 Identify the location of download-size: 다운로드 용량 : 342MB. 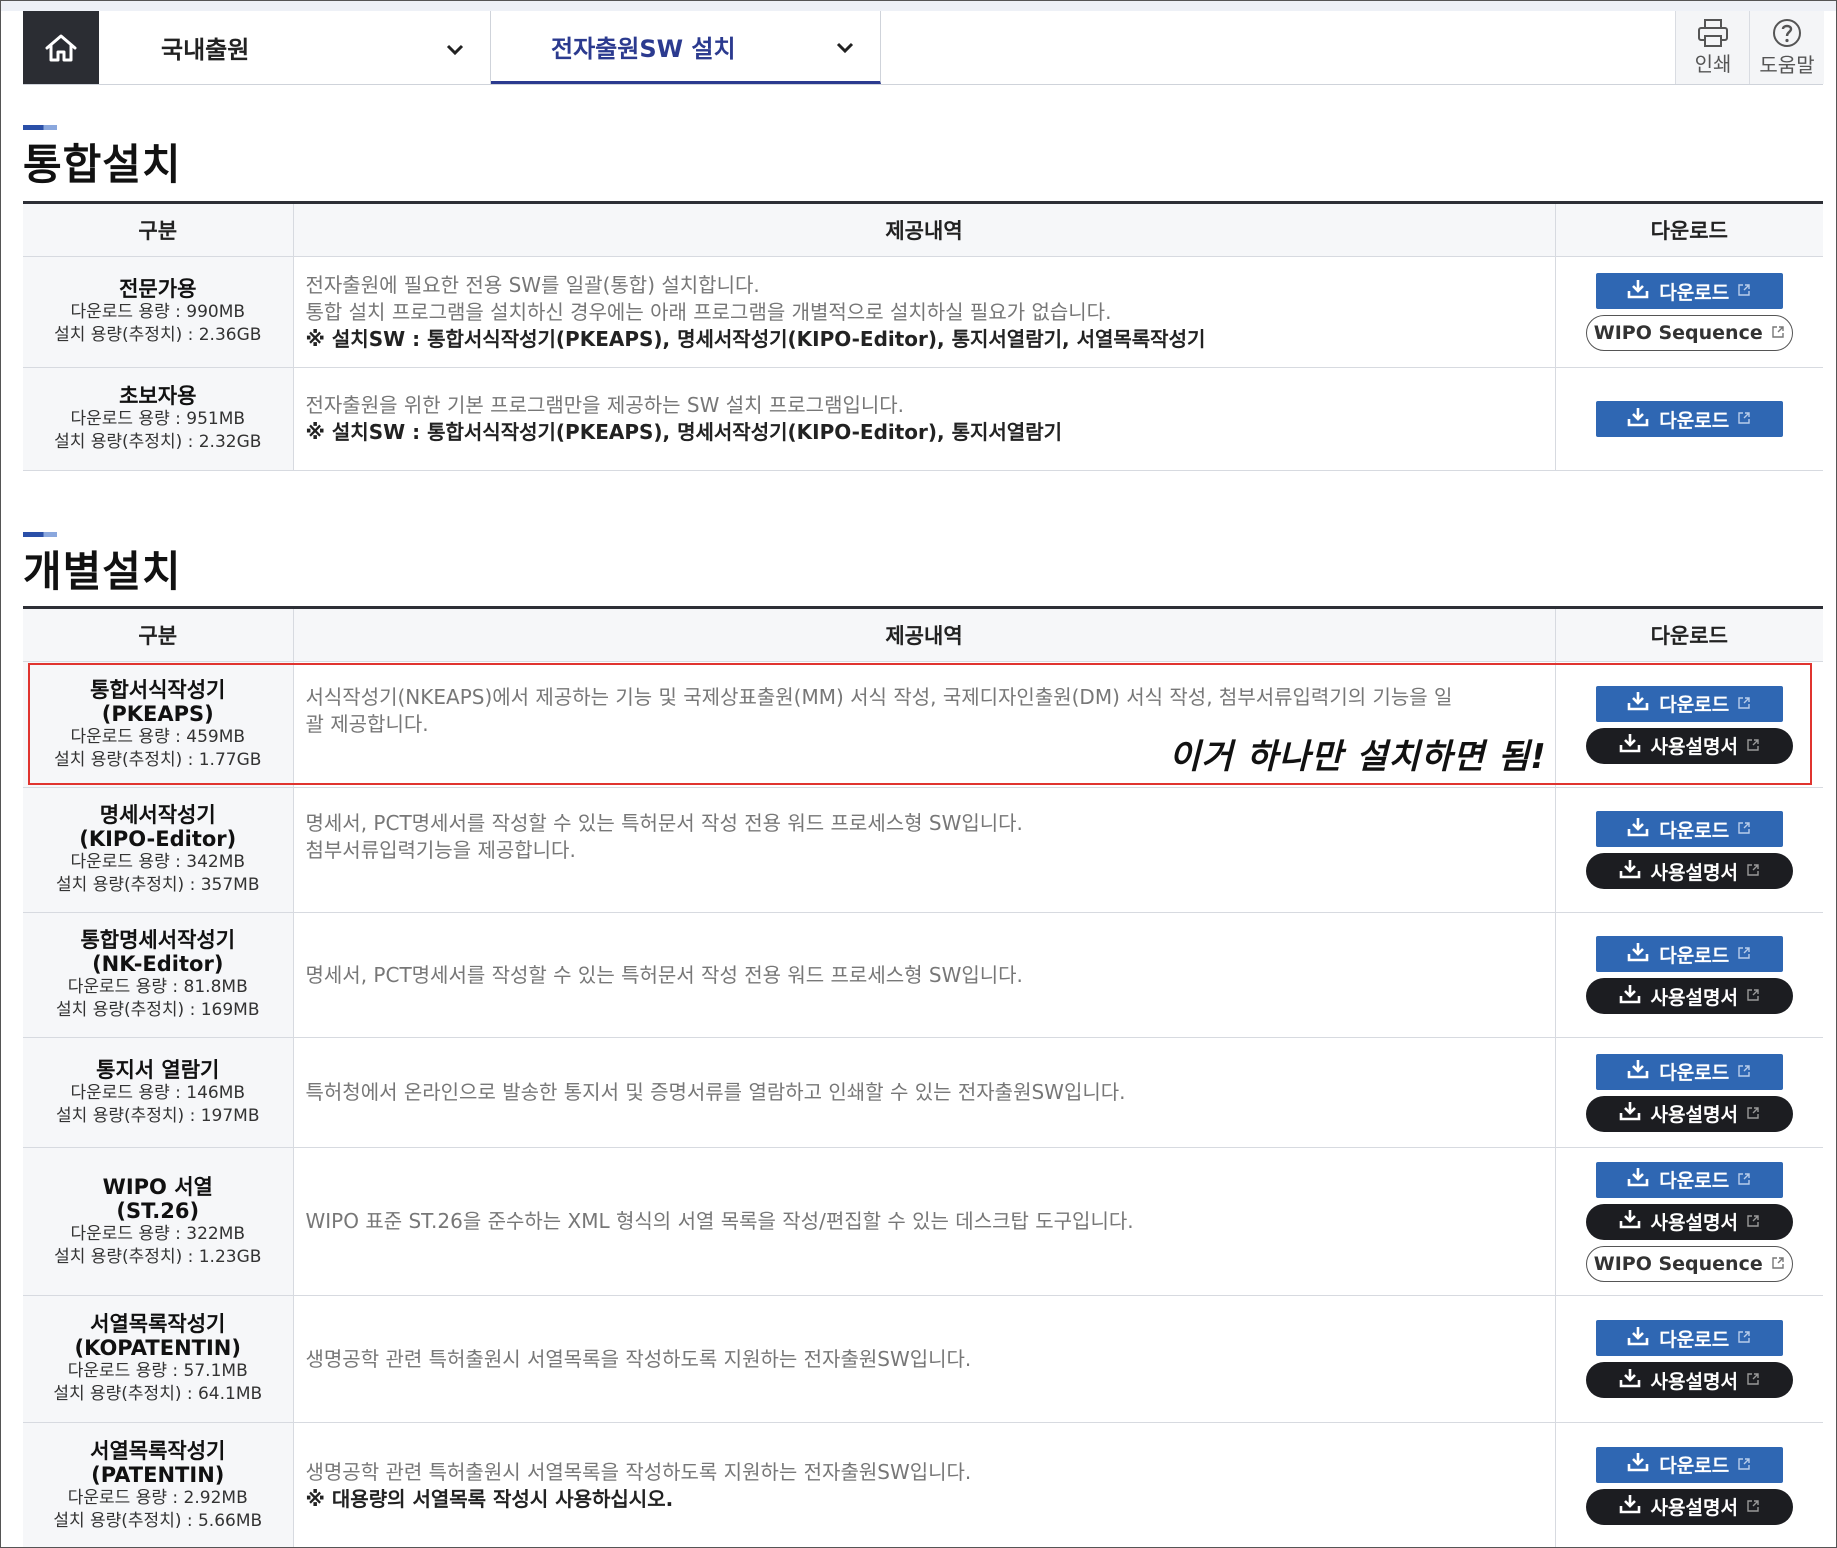
(158, 862).